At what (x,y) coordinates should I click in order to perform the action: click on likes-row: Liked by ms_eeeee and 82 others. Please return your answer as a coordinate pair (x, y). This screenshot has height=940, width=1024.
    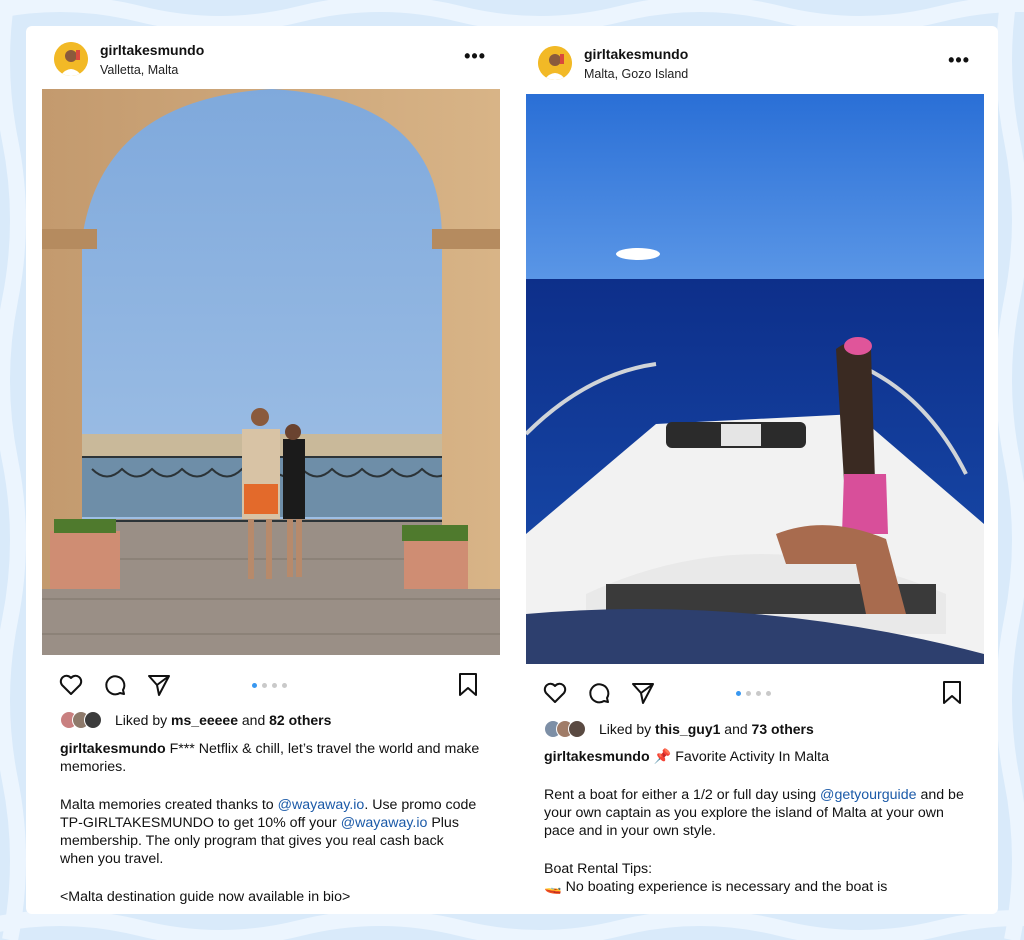
    Looking at the image, I should click on (275, 721).